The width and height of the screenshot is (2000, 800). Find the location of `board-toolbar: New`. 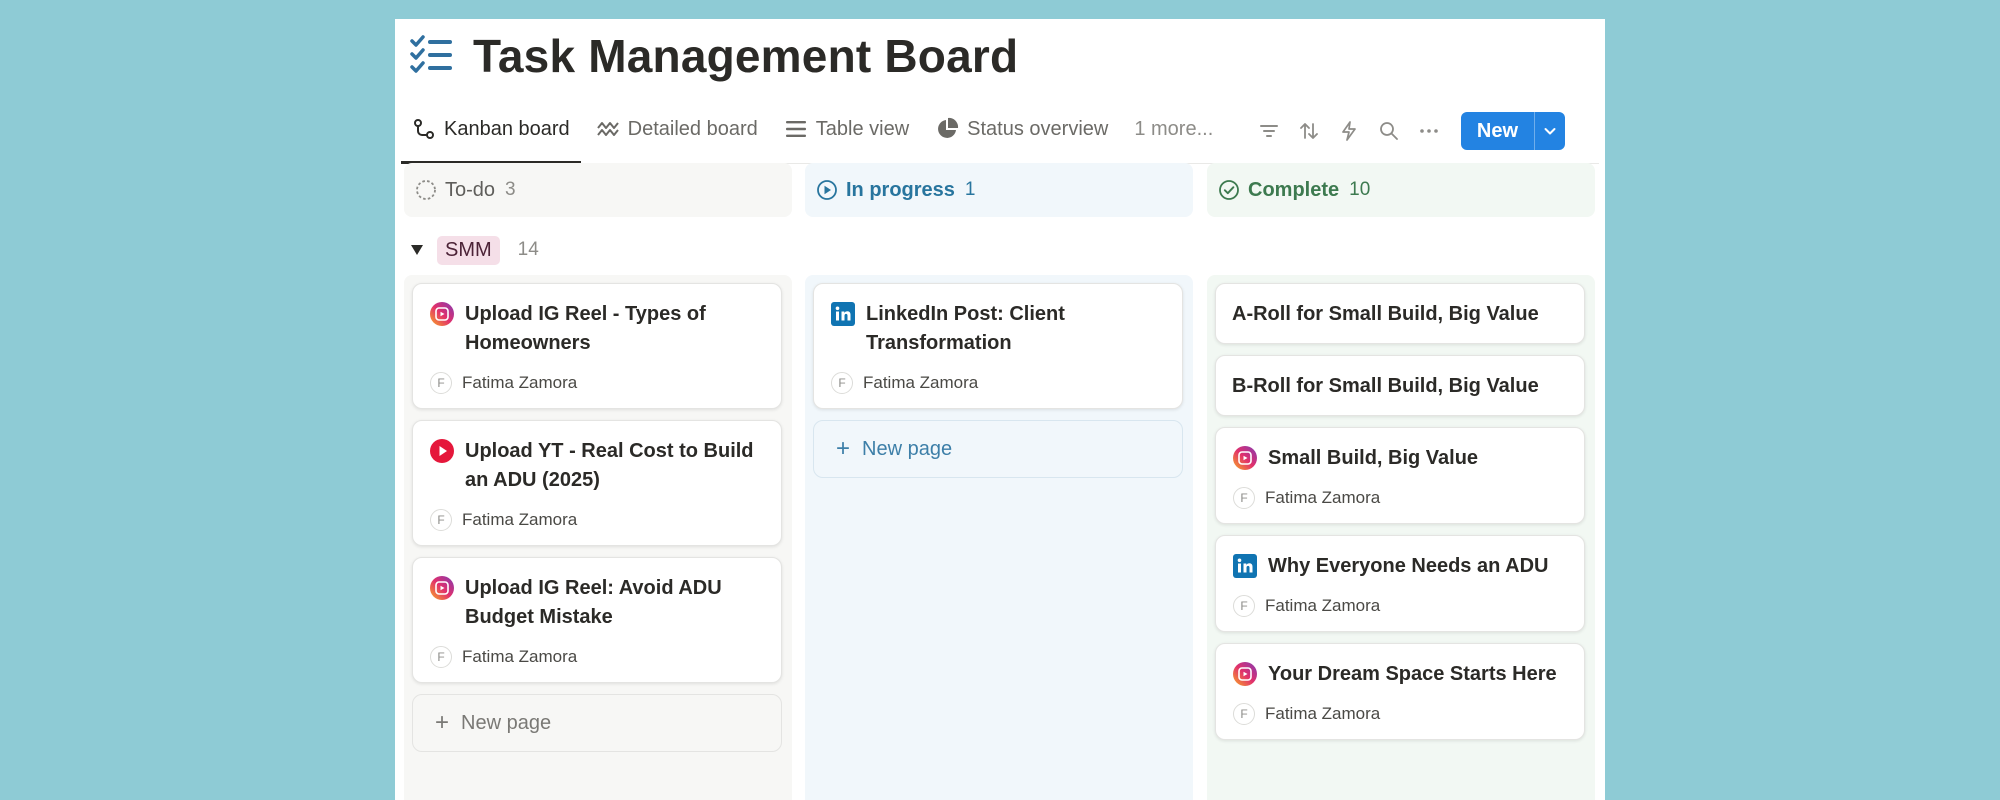

board-toolbar: New is located at coordinates (1407, 131).